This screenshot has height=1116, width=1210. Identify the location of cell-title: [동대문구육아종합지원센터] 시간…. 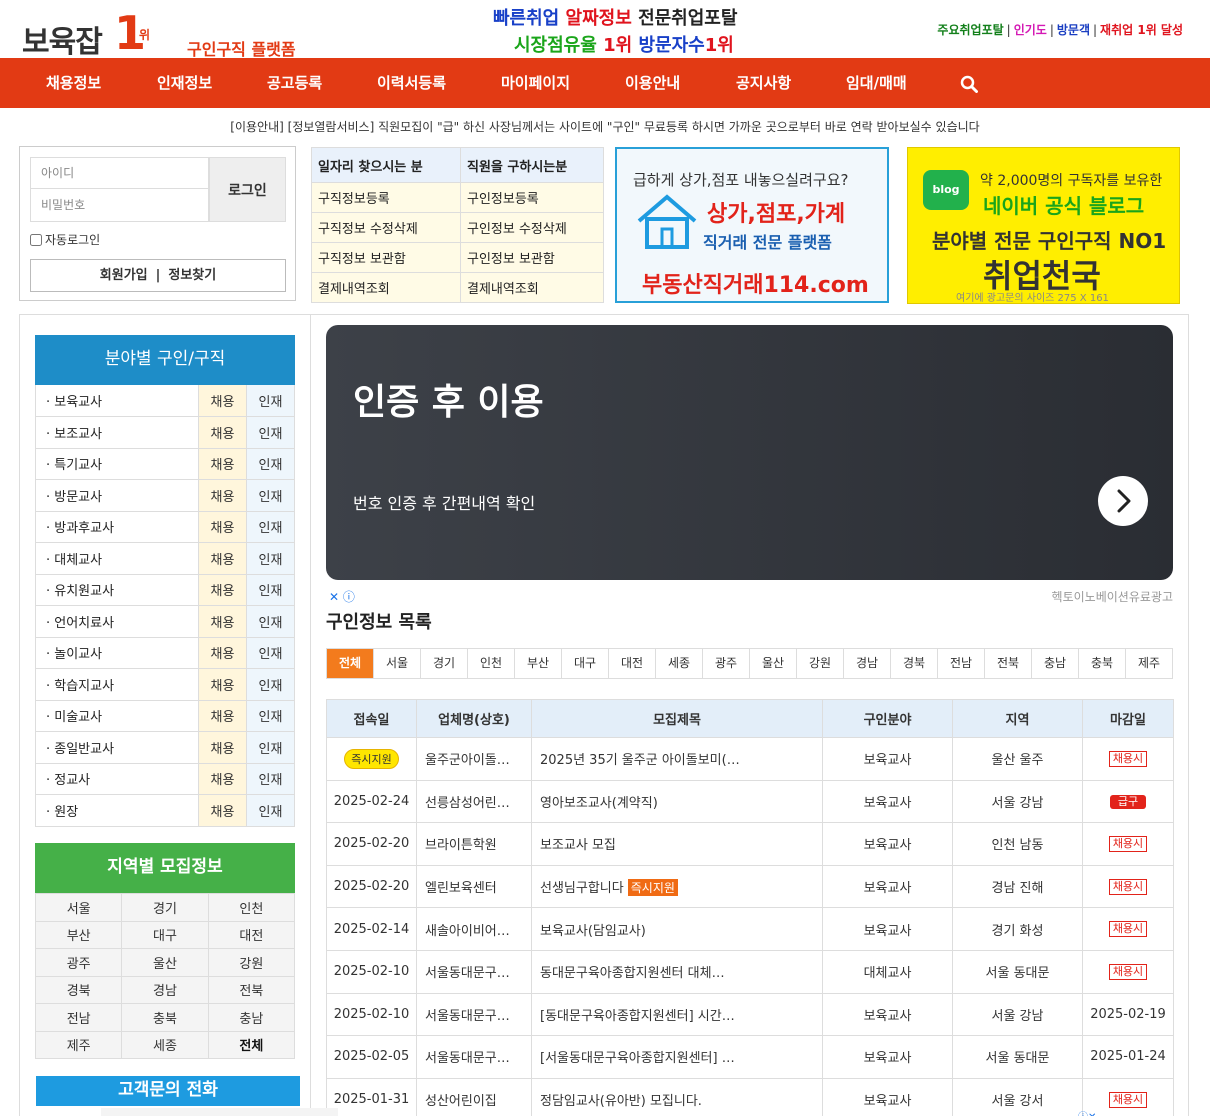
(677, 1015).